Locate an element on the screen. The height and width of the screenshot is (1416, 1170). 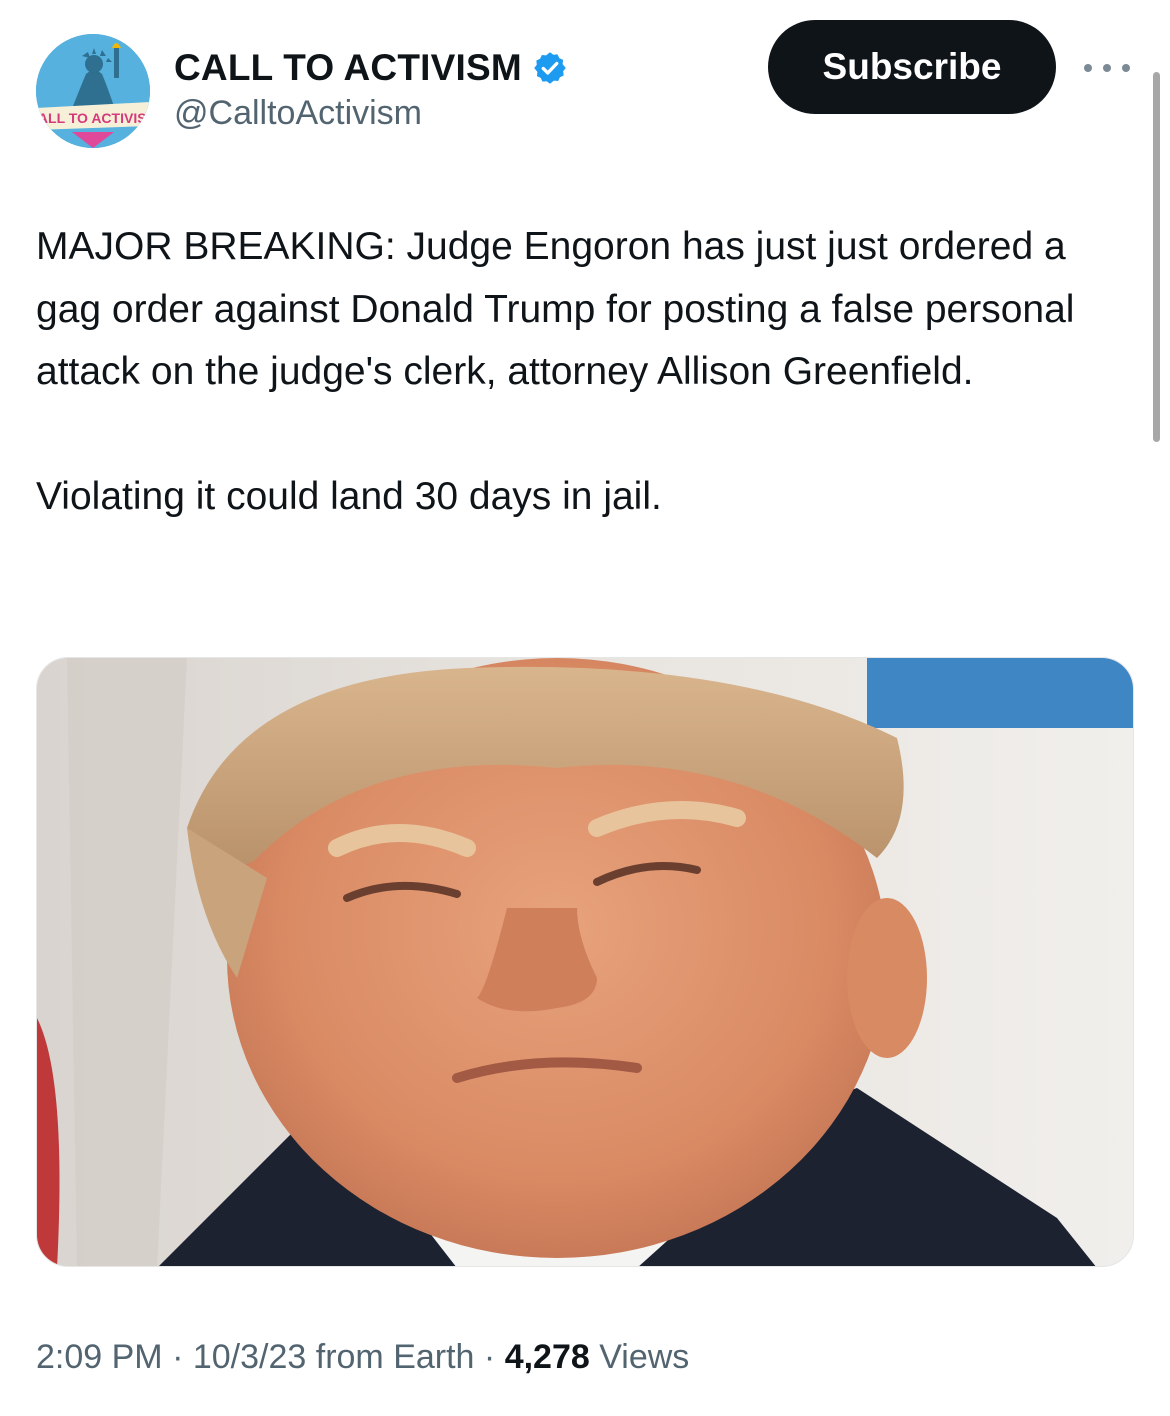
tweet-time: 2:09 PM is located at coordinates (99, 1357).